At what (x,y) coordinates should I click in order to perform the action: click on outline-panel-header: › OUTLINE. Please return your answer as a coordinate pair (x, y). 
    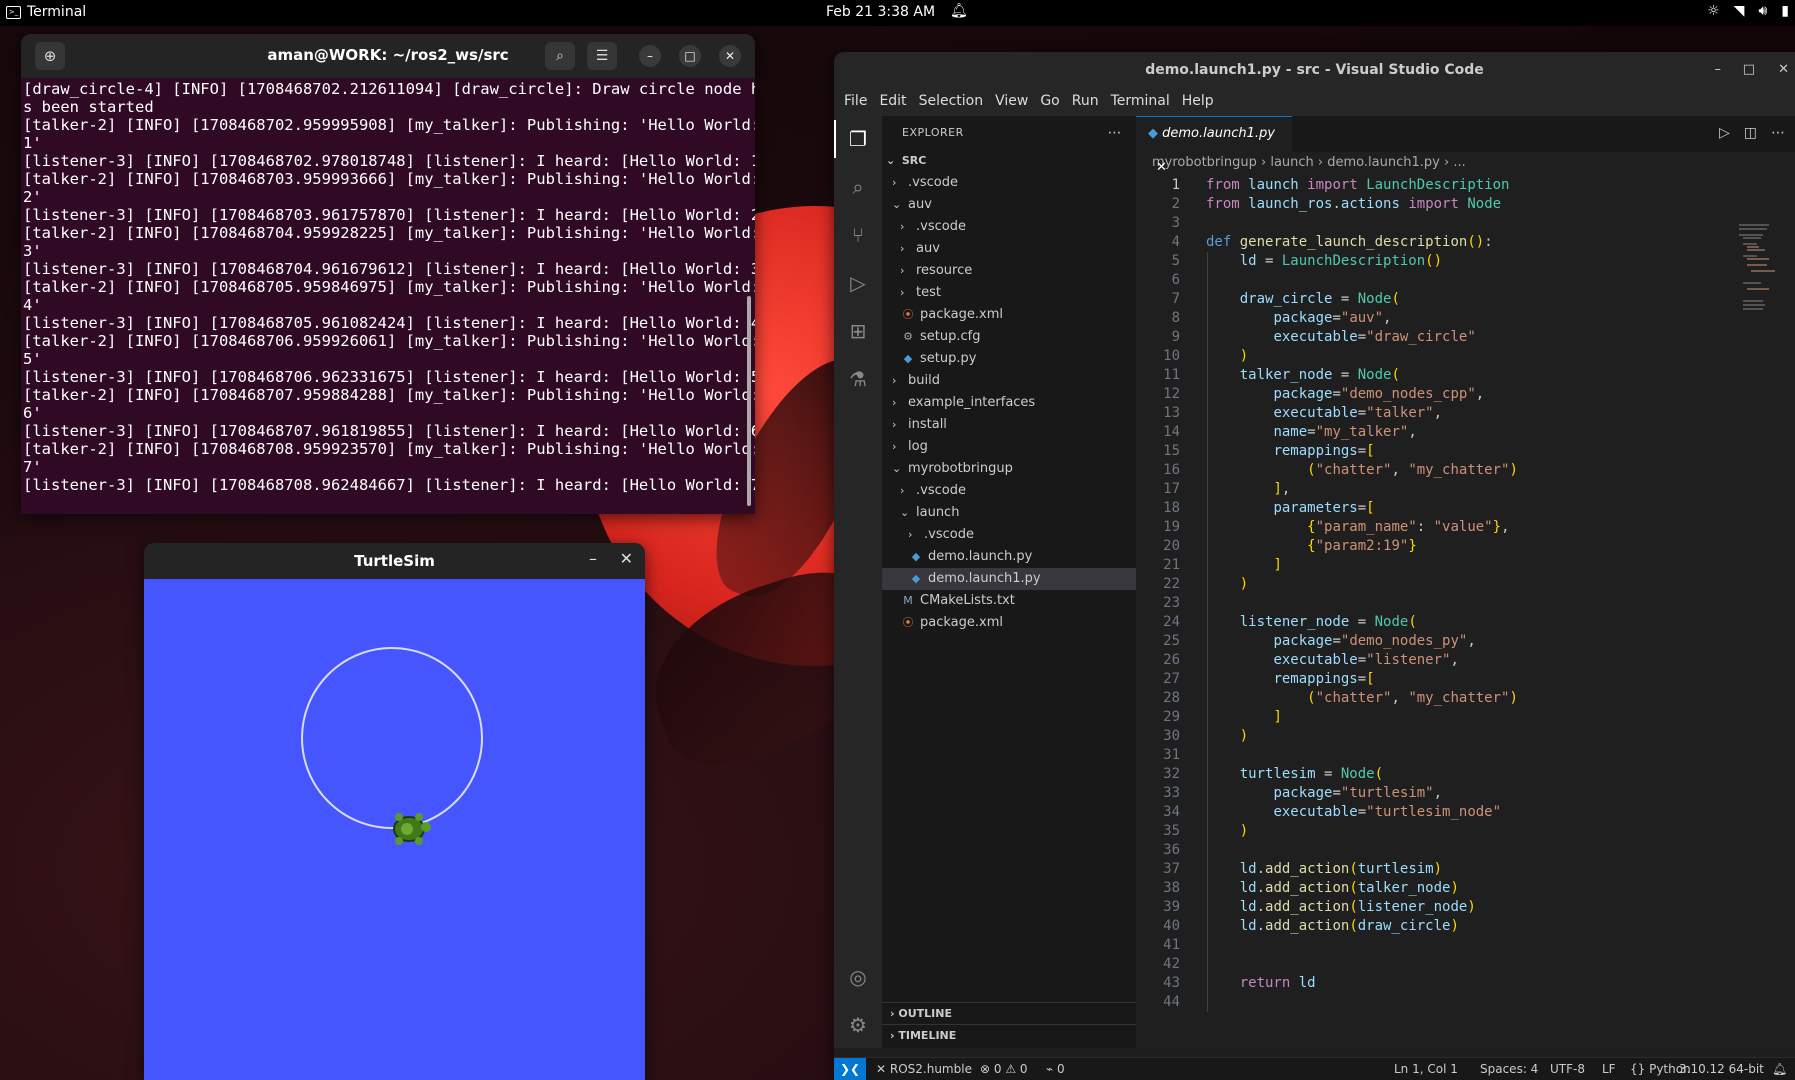
    Looking at the image, I should click on (1009, 1013).